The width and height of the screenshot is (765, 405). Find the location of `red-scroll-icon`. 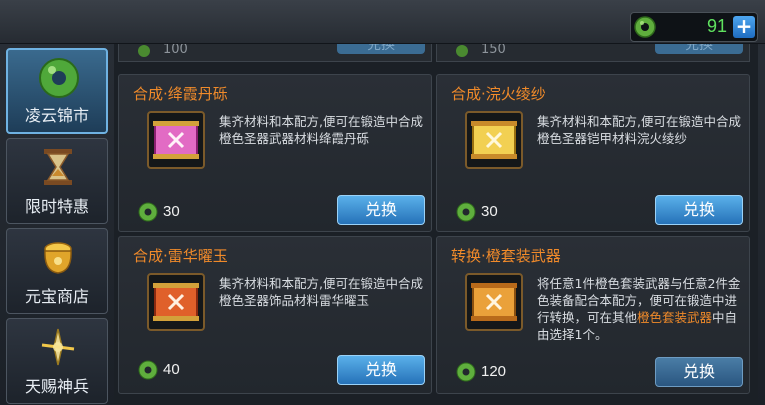

red-scroll-icon is located at coordinates (176, 302).